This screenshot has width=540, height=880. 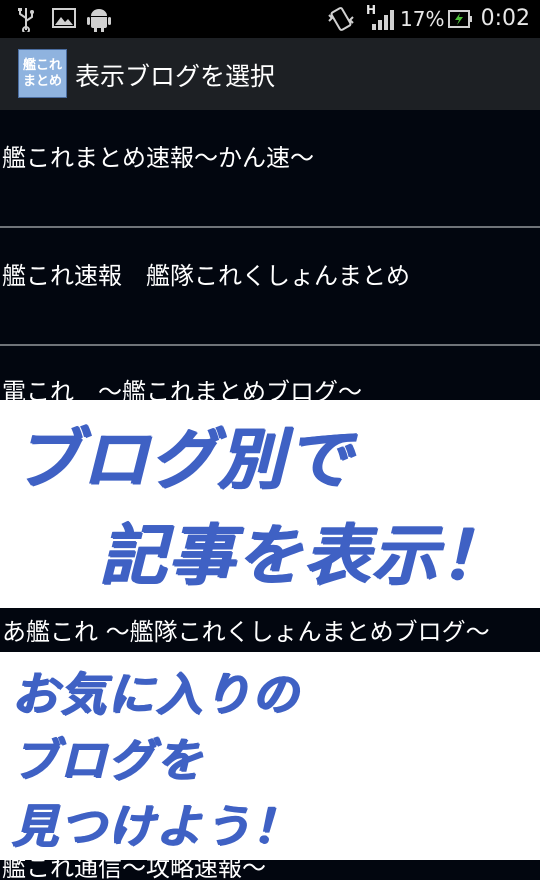 I want to click on promo-subline-2: ブログを, so click(x=108, y=760).